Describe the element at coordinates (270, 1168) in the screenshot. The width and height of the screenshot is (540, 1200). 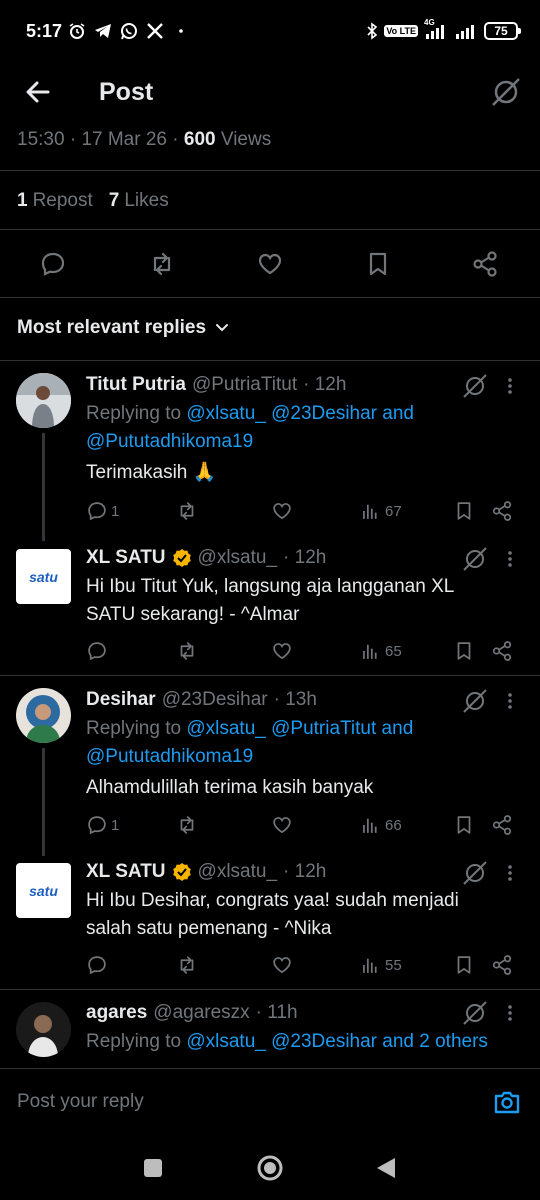
I see `home-icon` at that location.